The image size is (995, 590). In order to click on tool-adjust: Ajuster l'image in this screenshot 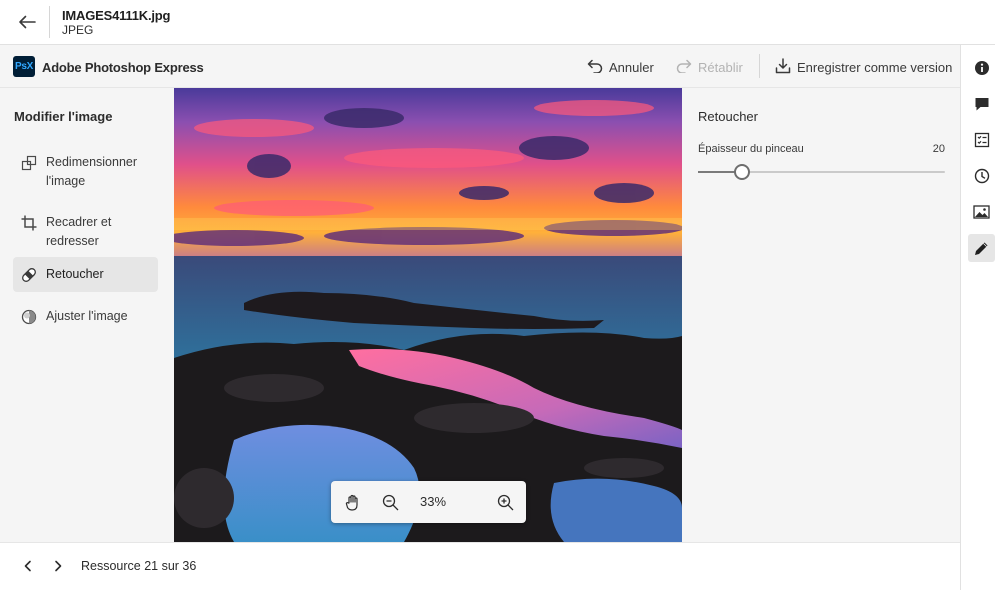, I will do `click(85, 316)`.